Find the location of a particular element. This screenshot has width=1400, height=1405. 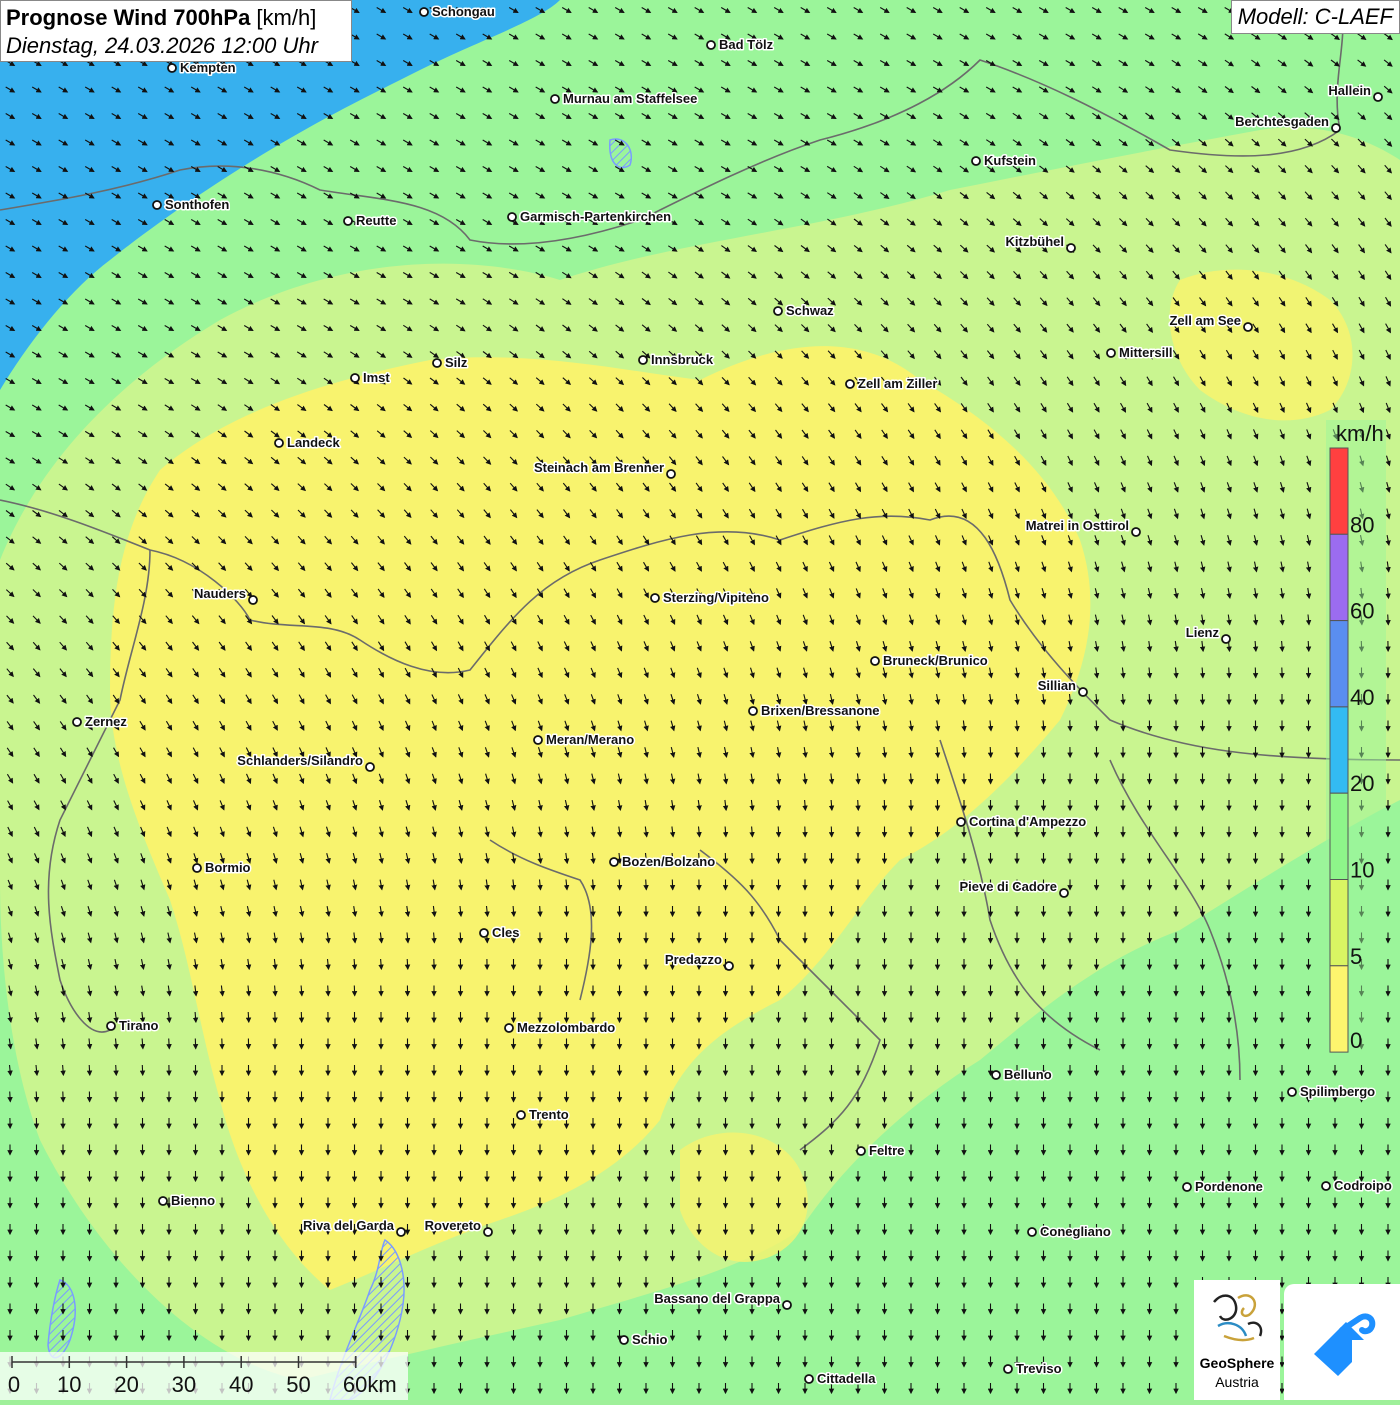

city-label: Bassano del Grappa is located at coordinates (717, 1298).